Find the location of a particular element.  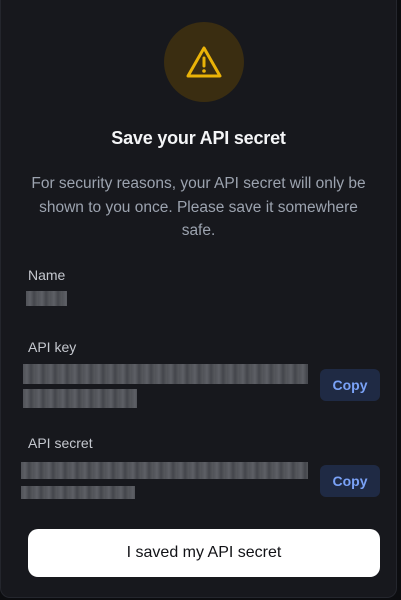

warning-icon is located at coordinates (204, 62).